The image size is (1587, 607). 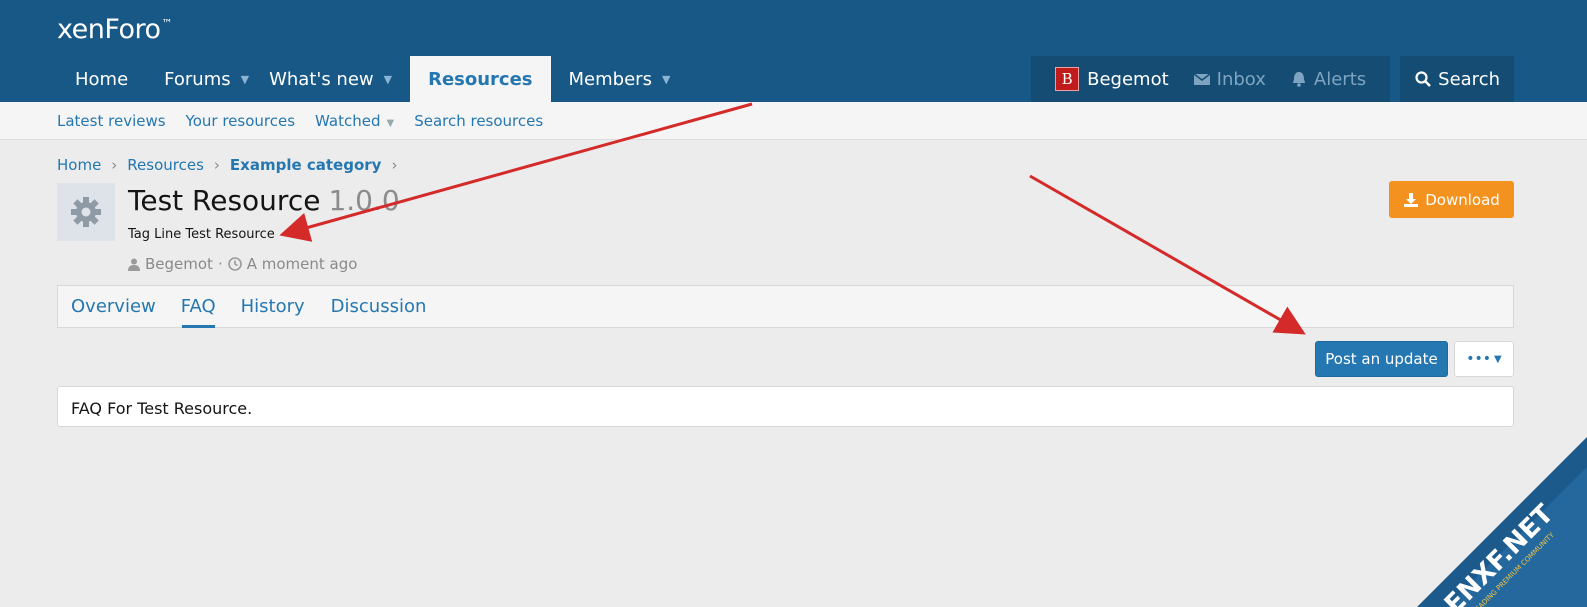 I want to click on nav-resources: Resources, so click(x=480, y=79).